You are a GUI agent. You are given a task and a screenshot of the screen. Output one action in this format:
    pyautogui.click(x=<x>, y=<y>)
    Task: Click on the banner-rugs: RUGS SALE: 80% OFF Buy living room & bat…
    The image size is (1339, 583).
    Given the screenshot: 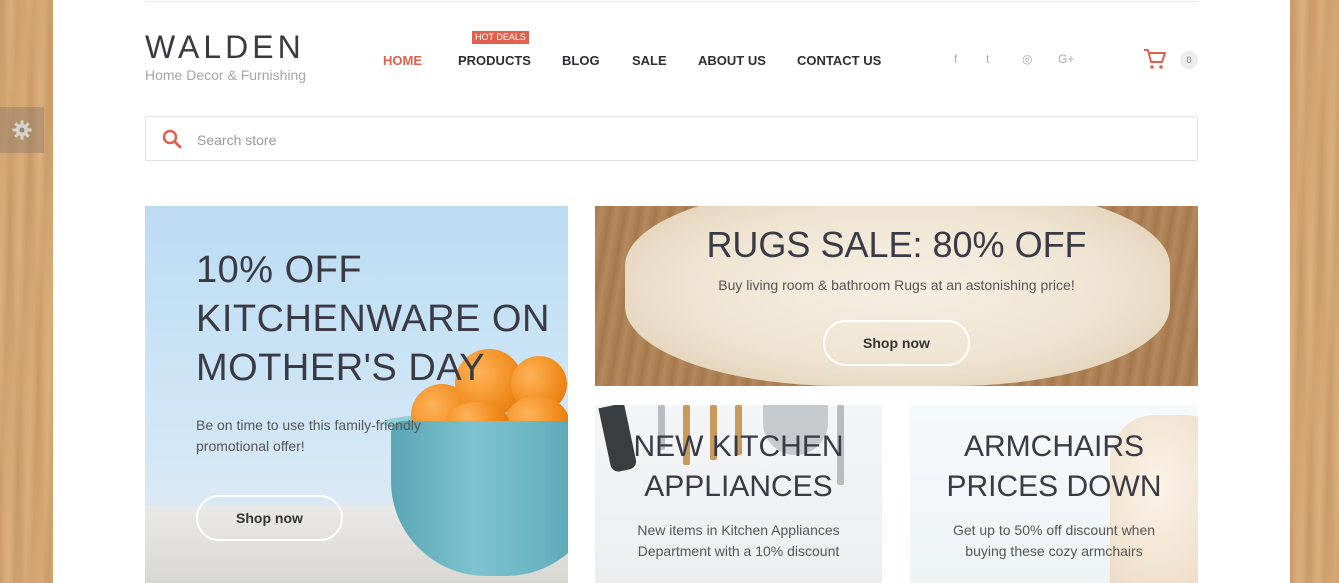 What is the action you would take?
    pyautogui.click(x=896, y=296)
    